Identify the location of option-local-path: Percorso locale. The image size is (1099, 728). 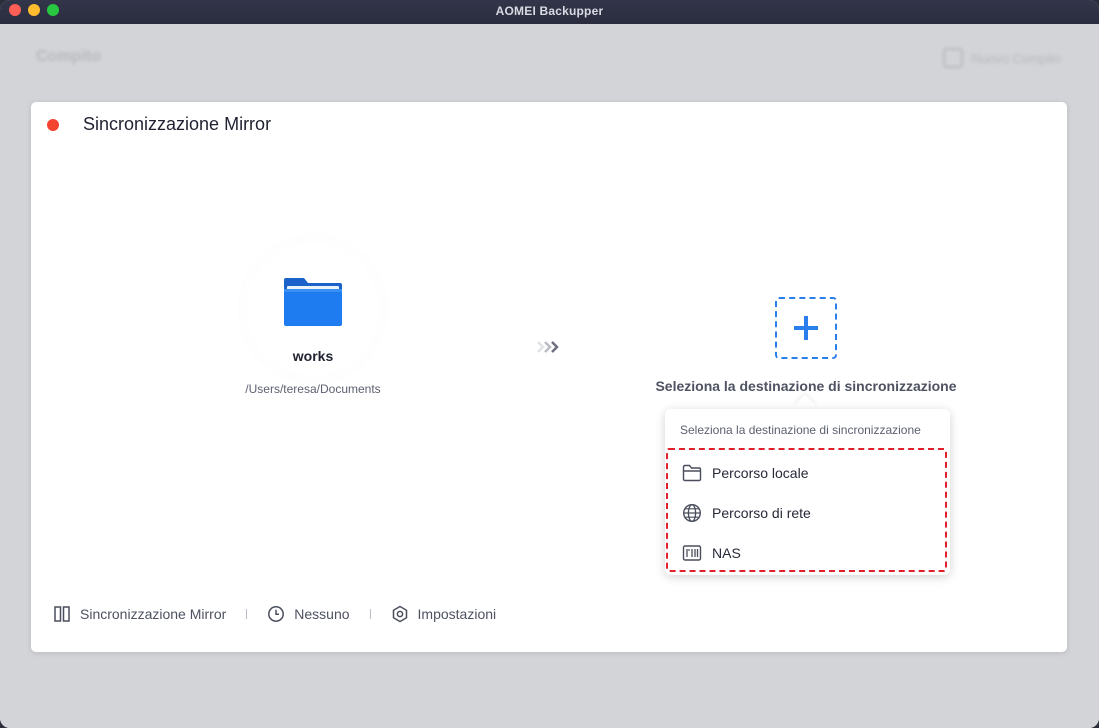
(745, 473).